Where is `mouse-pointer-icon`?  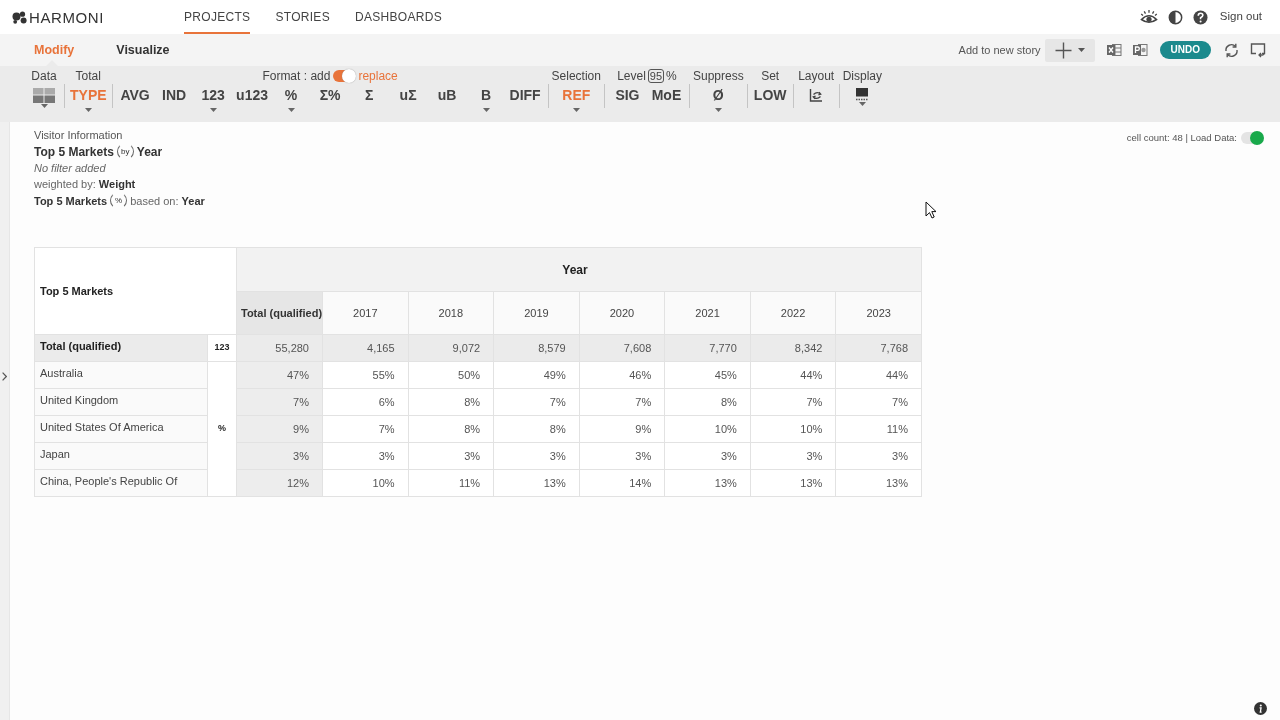 mouse-pointer-icon is located at coordinates (931, 210).